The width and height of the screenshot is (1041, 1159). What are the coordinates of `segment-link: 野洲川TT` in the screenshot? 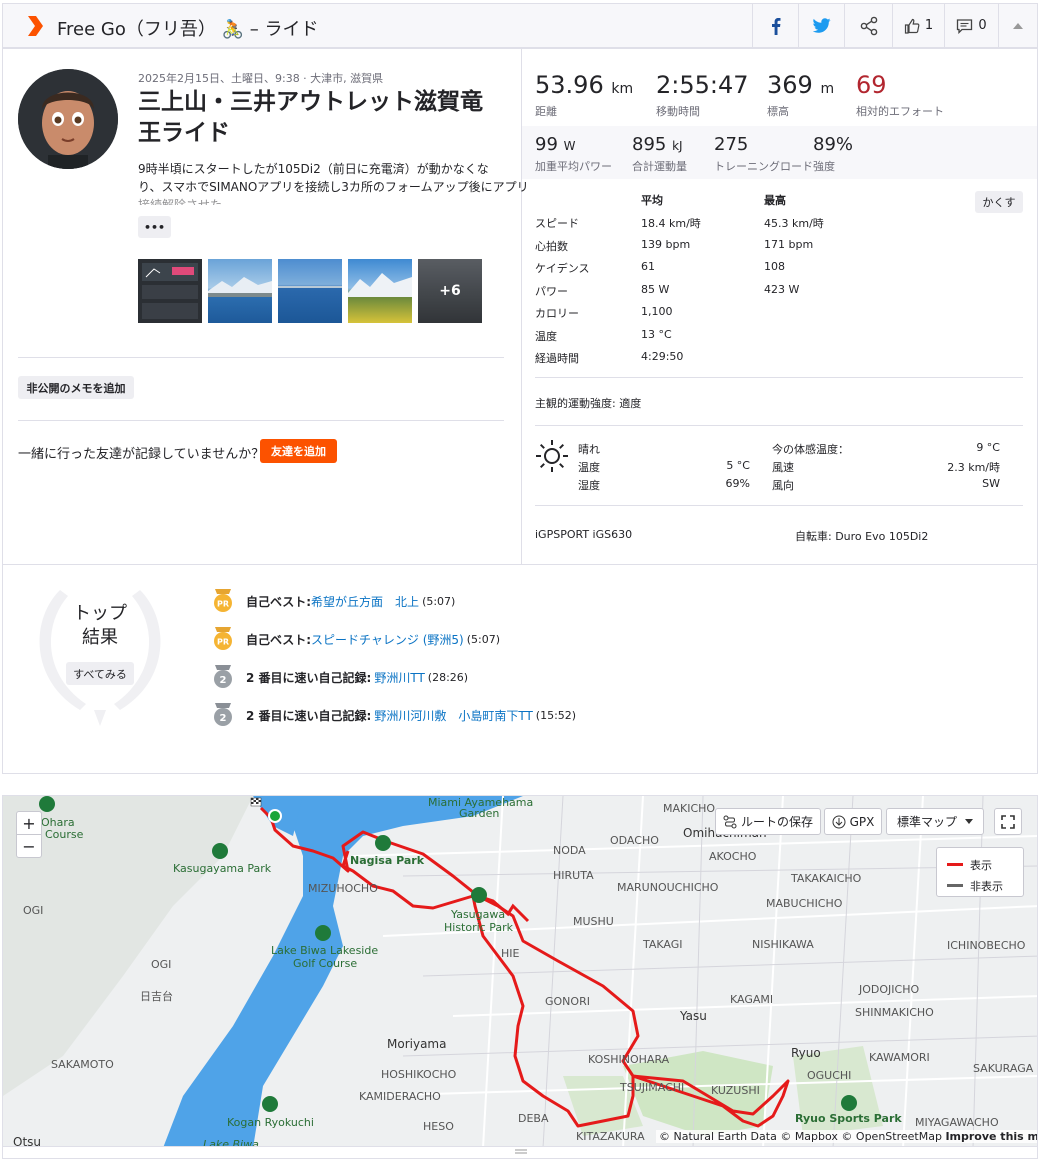 It's located at (399, 677).